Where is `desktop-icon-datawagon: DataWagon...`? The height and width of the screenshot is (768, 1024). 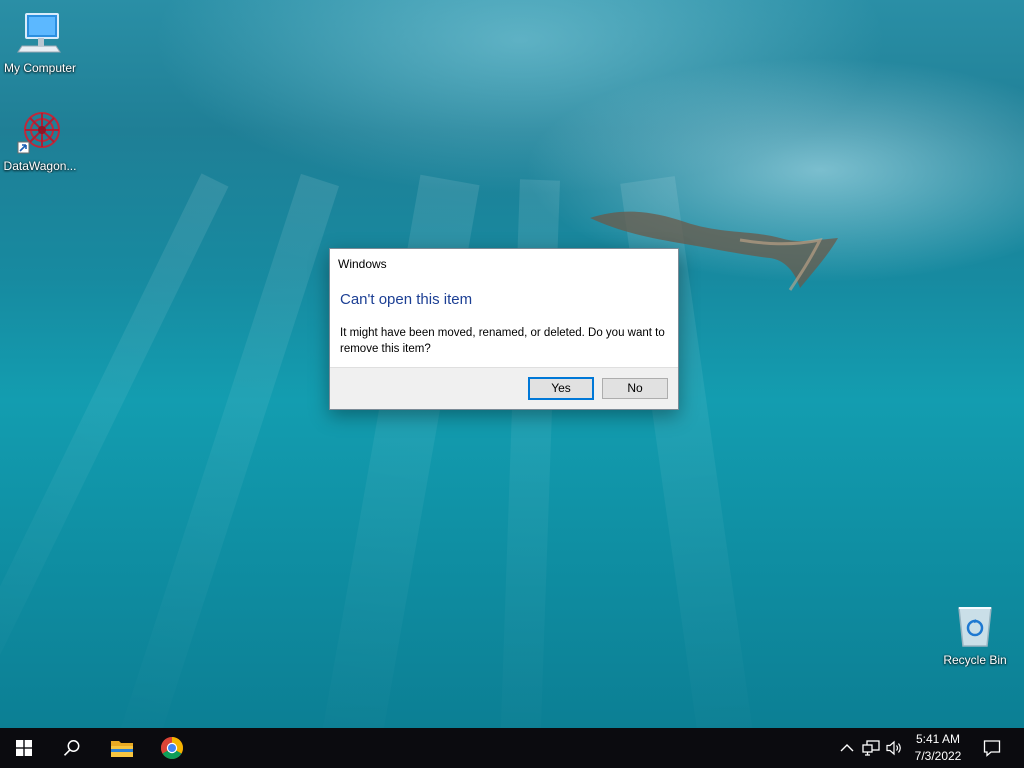
desktop-icon-datawagon: DataWagon... is located at coordinates (40, 140).